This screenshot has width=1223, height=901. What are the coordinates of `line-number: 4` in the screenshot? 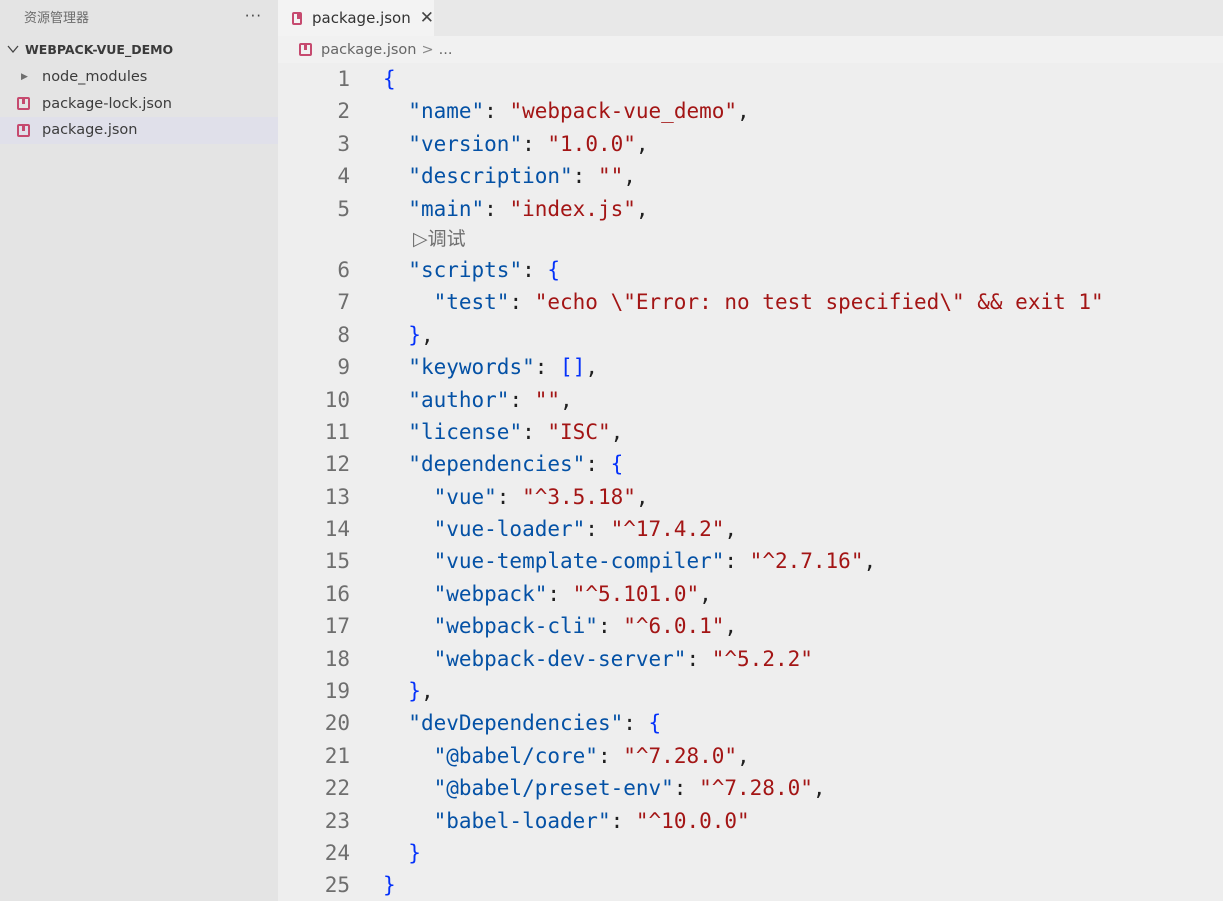 It's located at (343, 176).